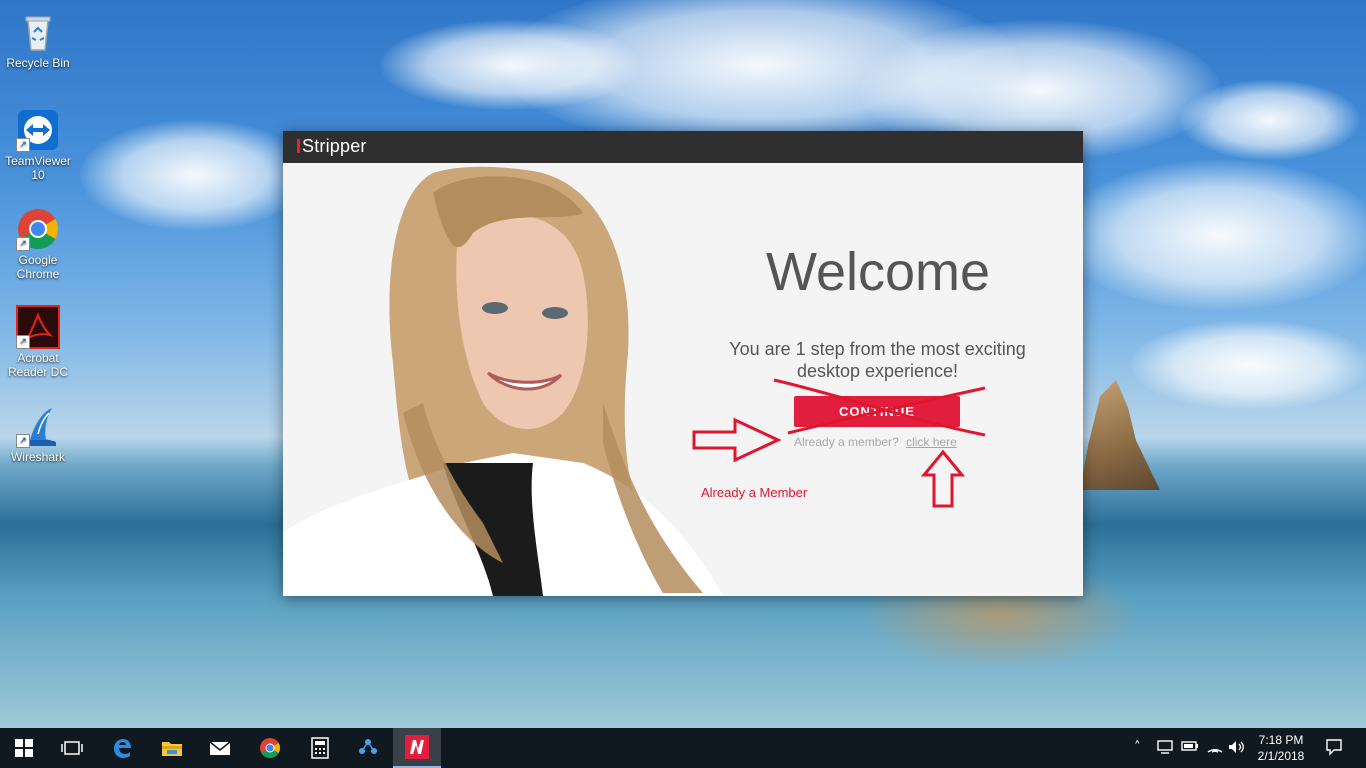 The width and height of the screenshot is (1366, 768). I want to click on app-title-text: Stripper, so click(334, 146).